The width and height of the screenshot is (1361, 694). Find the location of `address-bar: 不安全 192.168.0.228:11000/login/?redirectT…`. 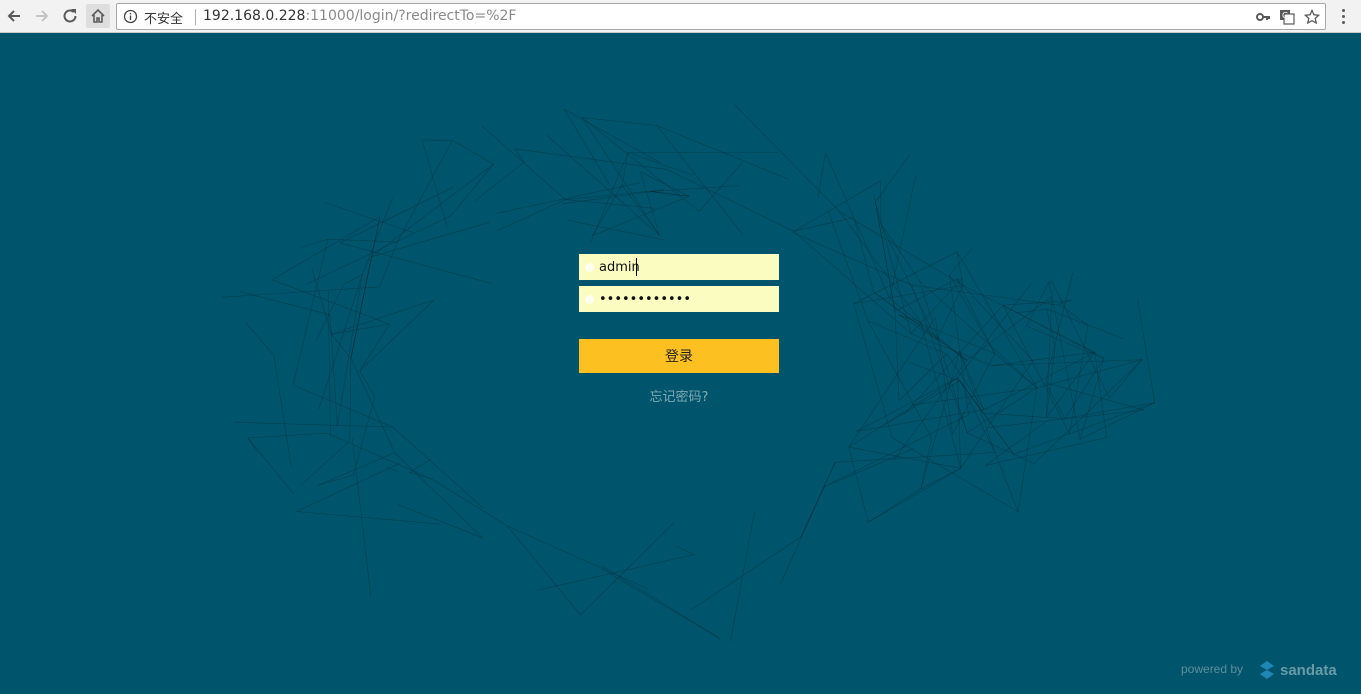

address-bar: 不安全 192.168.0.228:11000/login/?redirectT… is located at coordinates (721, 16).